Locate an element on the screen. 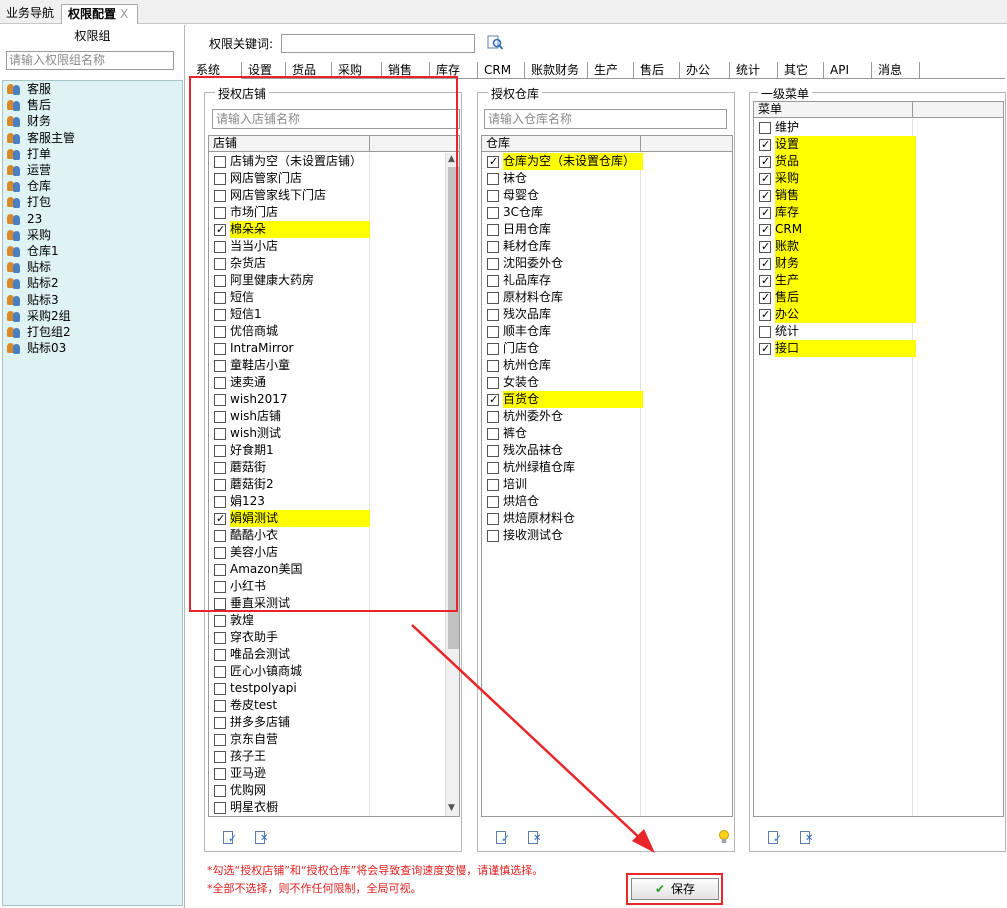  permission-group-item: 客服主管 is located at coordinates (92, 138).